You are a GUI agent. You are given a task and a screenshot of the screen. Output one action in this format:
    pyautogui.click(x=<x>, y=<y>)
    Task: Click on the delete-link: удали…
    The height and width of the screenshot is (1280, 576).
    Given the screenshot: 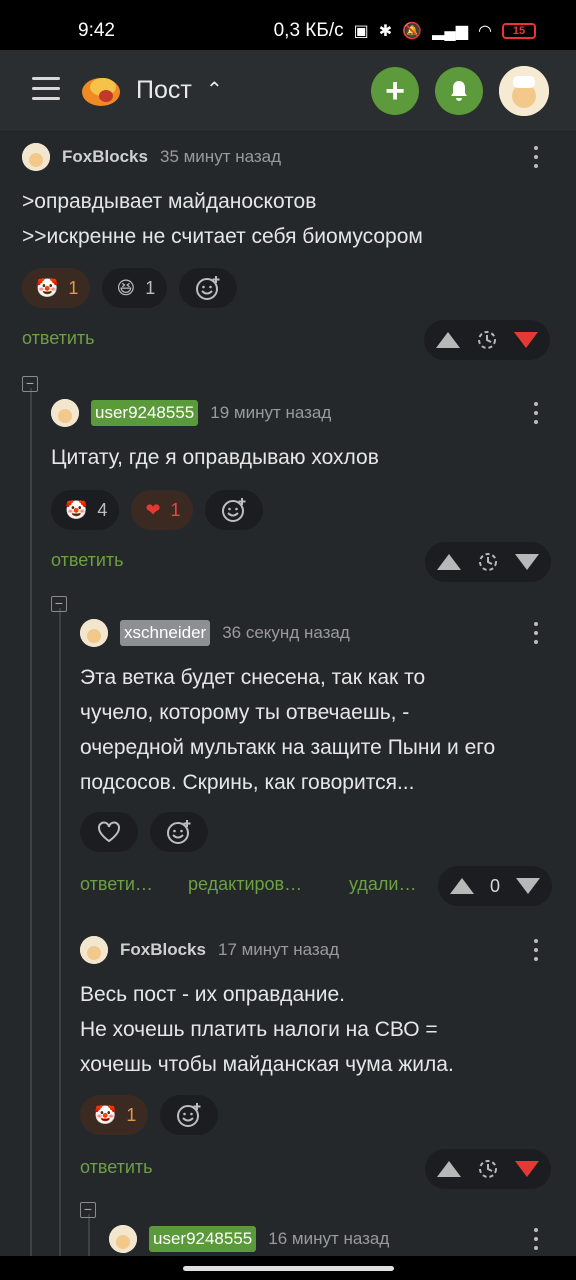 What is the action you would take?
    pyautogui.click(x=382, y=884)
    